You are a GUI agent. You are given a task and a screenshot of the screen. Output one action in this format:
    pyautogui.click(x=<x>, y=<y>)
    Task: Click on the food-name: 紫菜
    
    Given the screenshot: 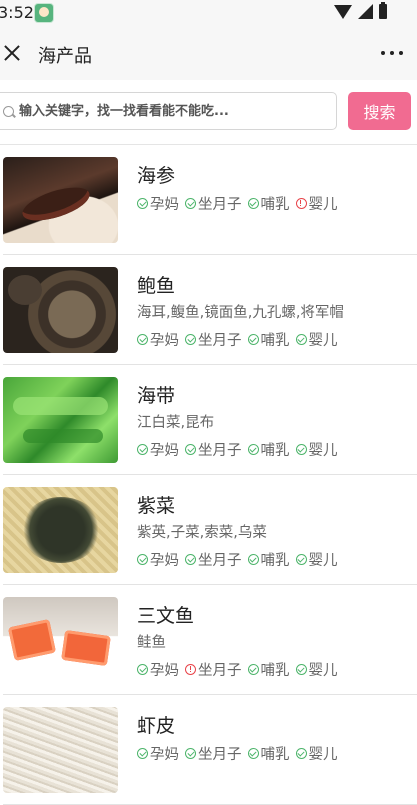 What is the action you would take?
    pyautogui.click(x=156, y=506)
    